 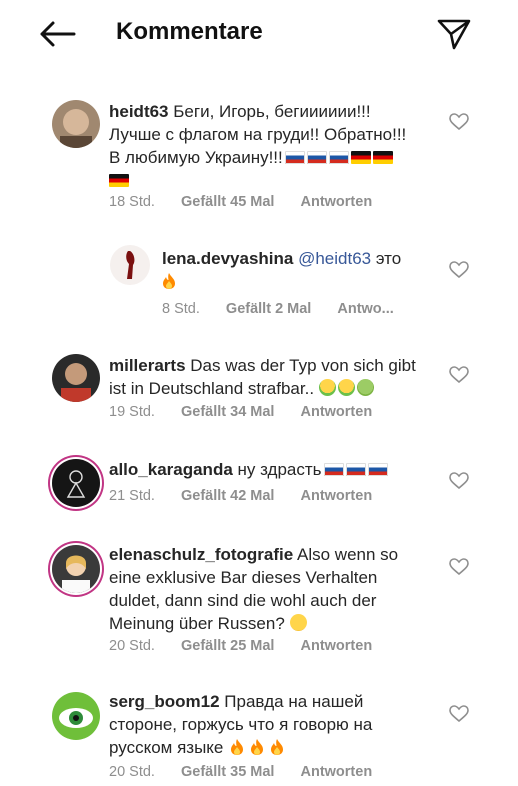 I want to click on comment-line: это, so click(x=388, y=258).